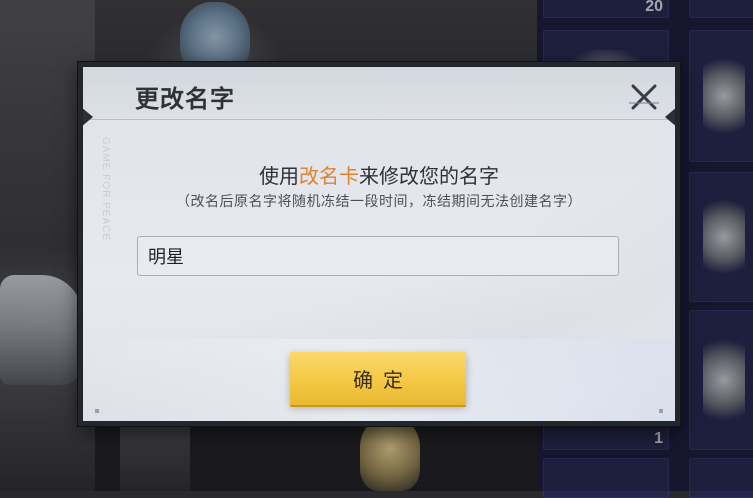 The image size is (753, 498). I want to click on confirm-button: 确定, so click(378, 378).